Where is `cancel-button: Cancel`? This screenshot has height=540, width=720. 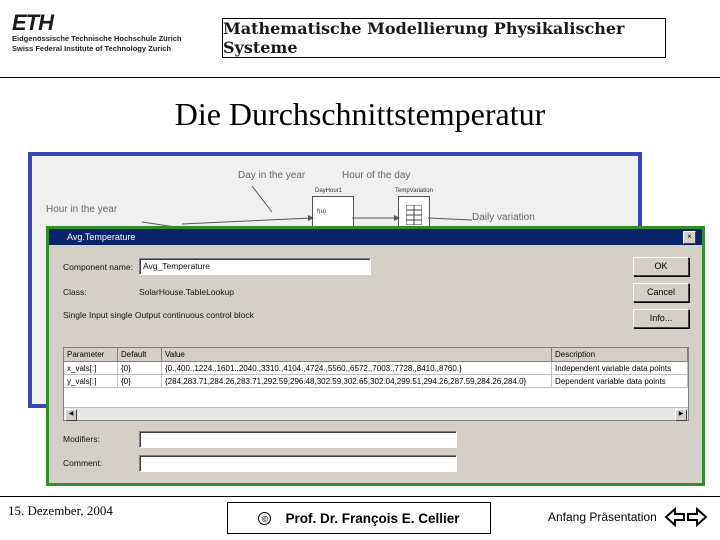
cancel-button: Cancel is located at coordinates (661, 292).